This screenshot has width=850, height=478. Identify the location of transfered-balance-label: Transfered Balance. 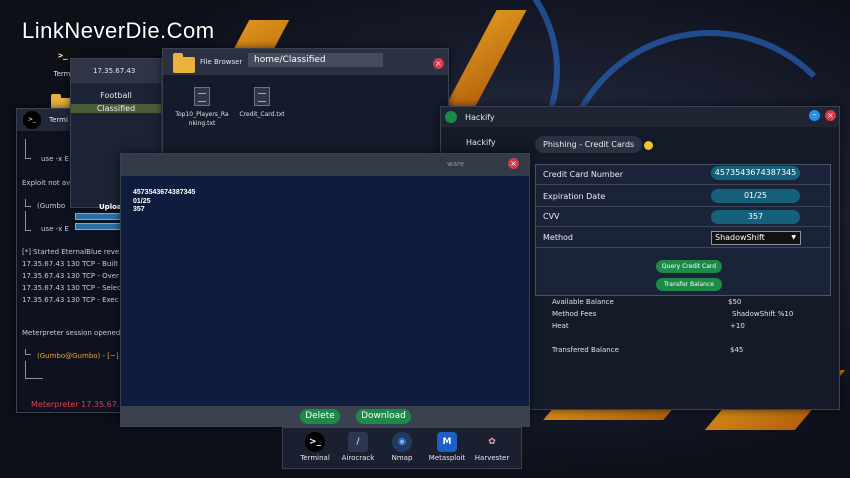
(585, 350).